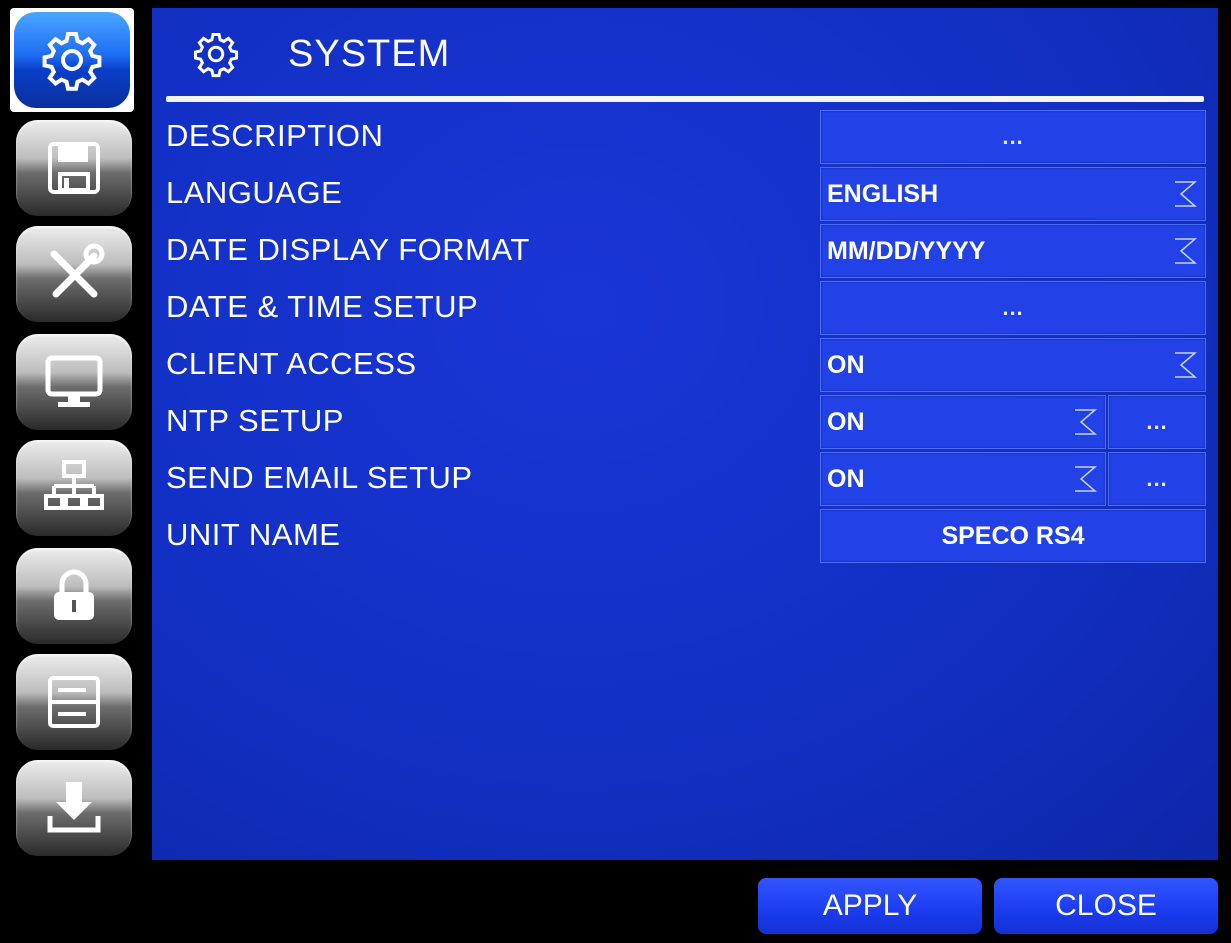  I want to click on setting-label: SEND EMAIL SETUP, so click(319, 477).